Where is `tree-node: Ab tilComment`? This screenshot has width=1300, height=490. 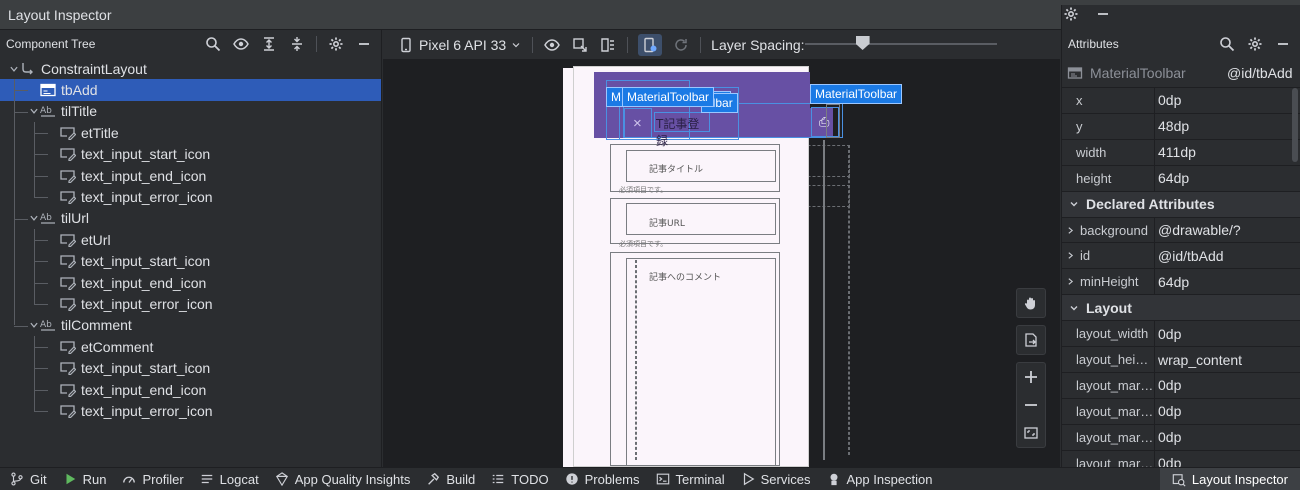
tree-node: Ab tilComment is located at coordinates (190, 325).